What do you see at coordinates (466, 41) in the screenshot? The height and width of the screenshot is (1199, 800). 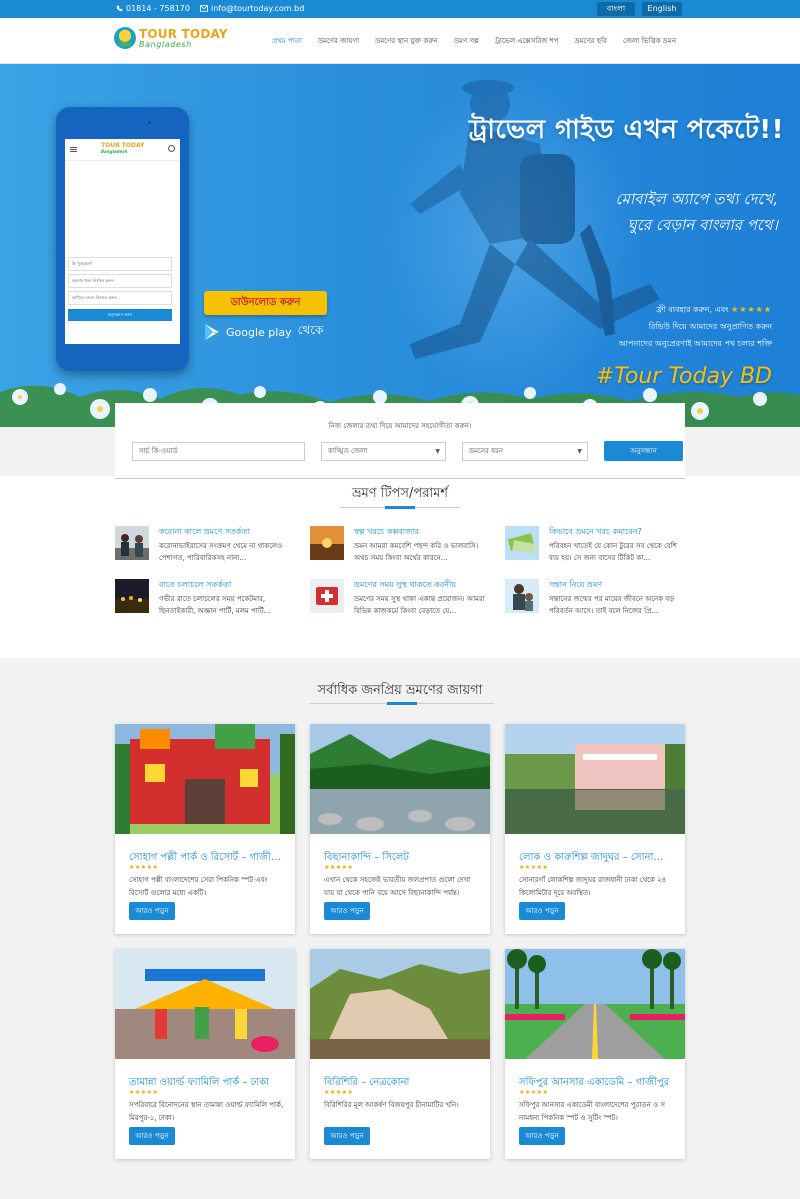 I see `nav-item-stories: ভ্রমণ গল্প` at bounding box center [466, 41].